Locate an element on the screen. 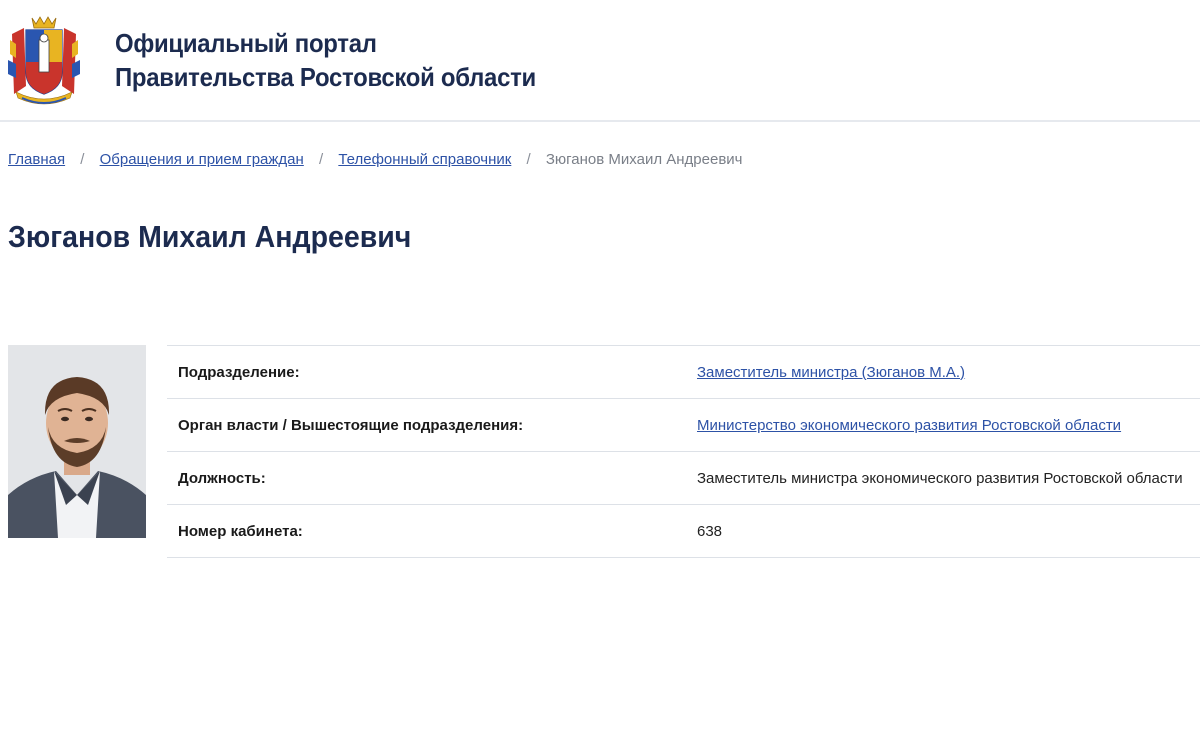 Image resolution: width=1200 pixels, height=750 pixels. page-title: Зюганов Михаил Андреевич is located at coordinates (210, 236).